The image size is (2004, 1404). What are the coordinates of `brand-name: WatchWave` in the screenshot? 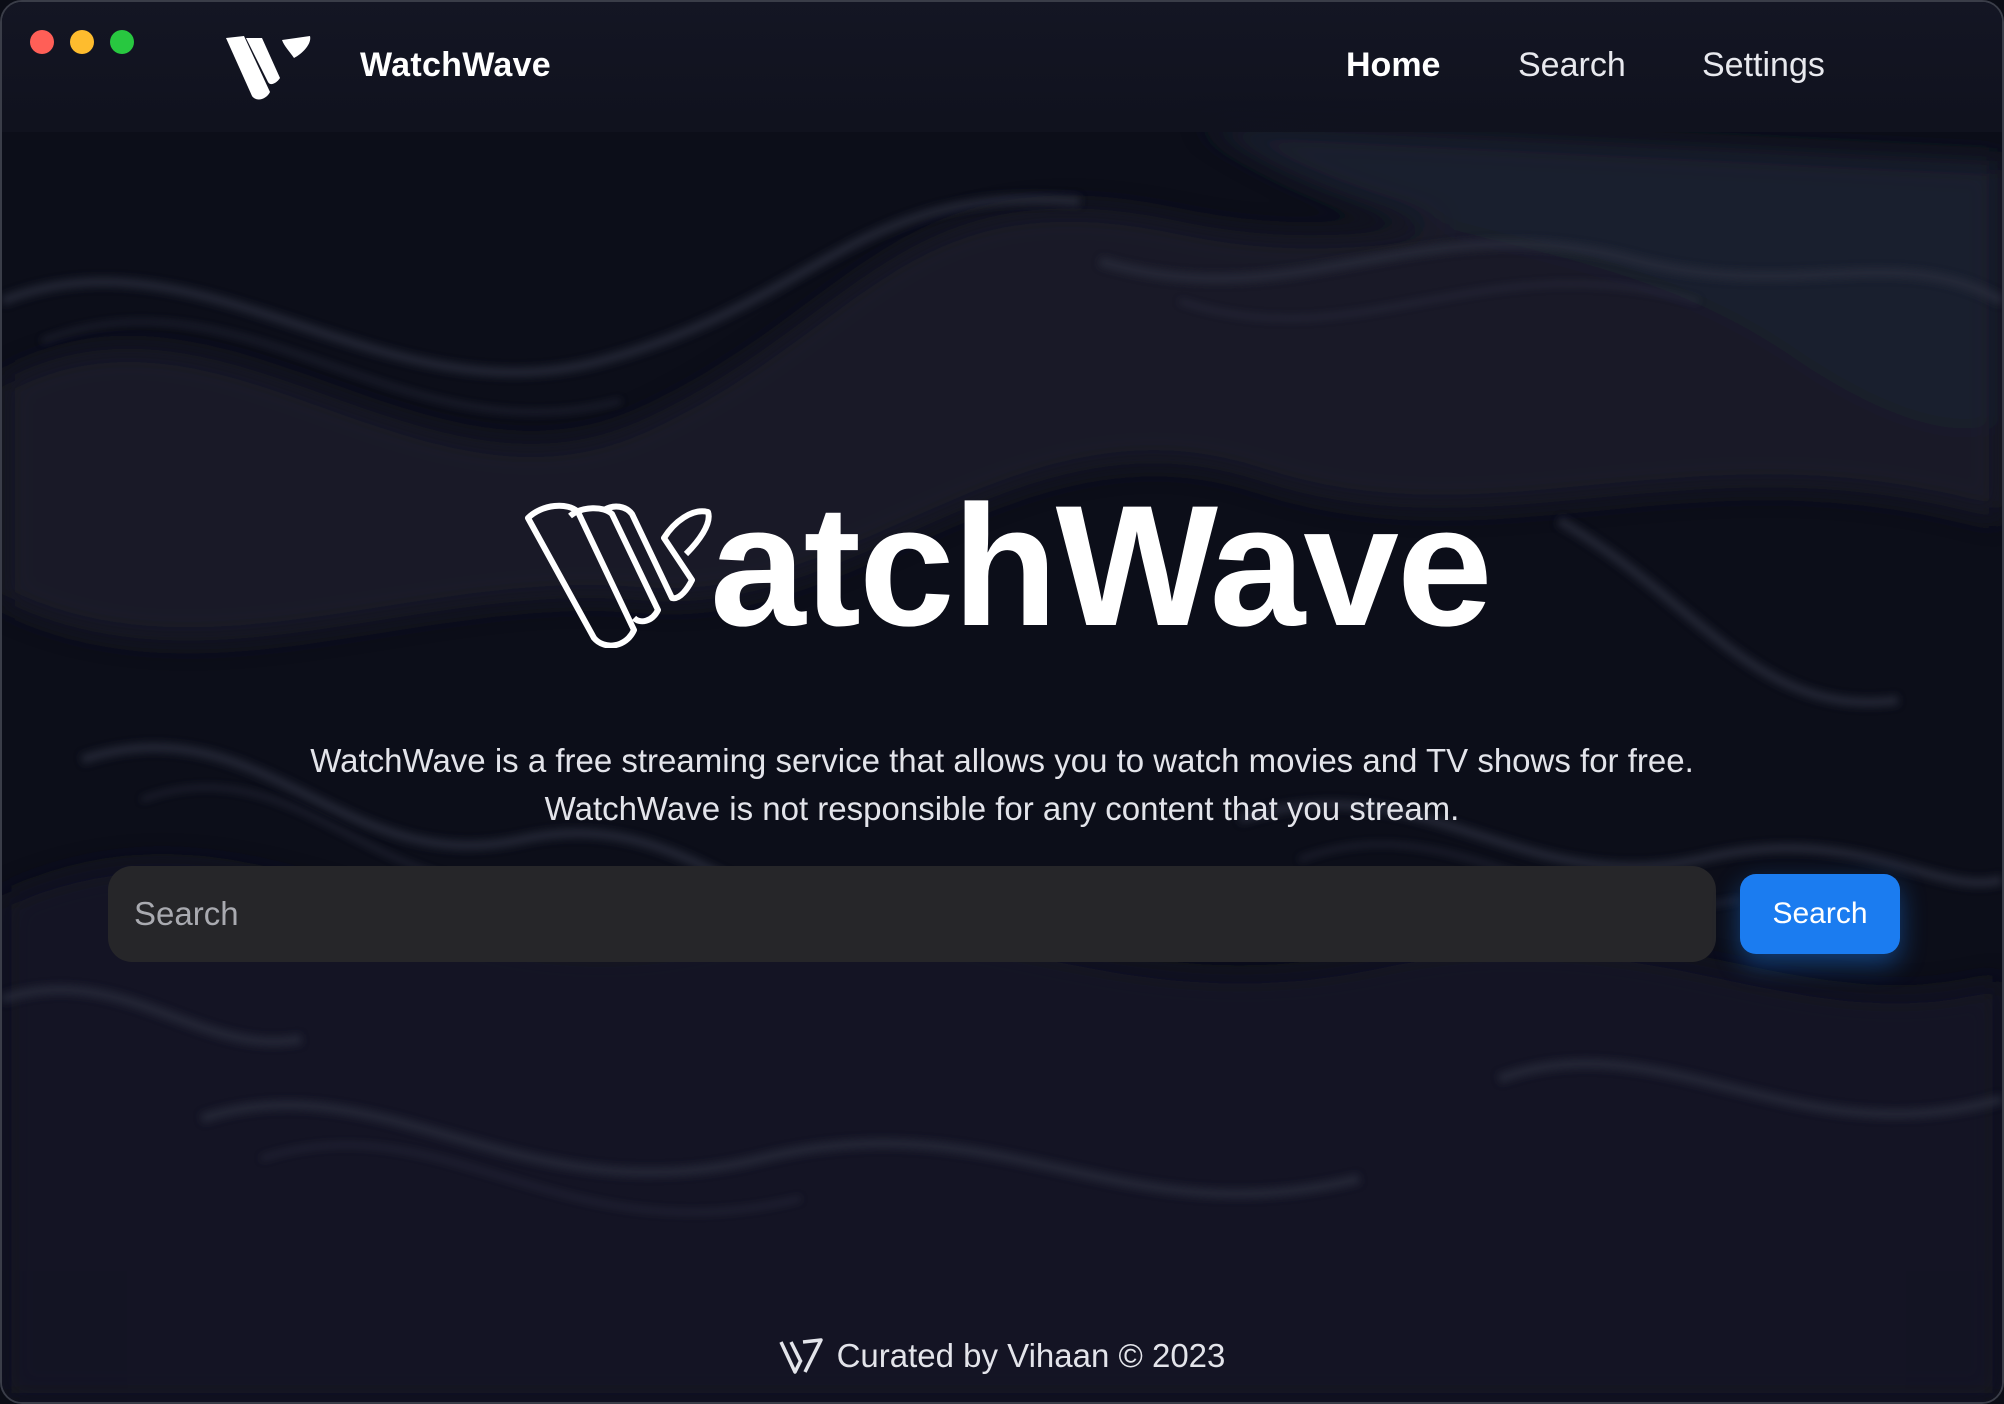 It's located at (455, 65).